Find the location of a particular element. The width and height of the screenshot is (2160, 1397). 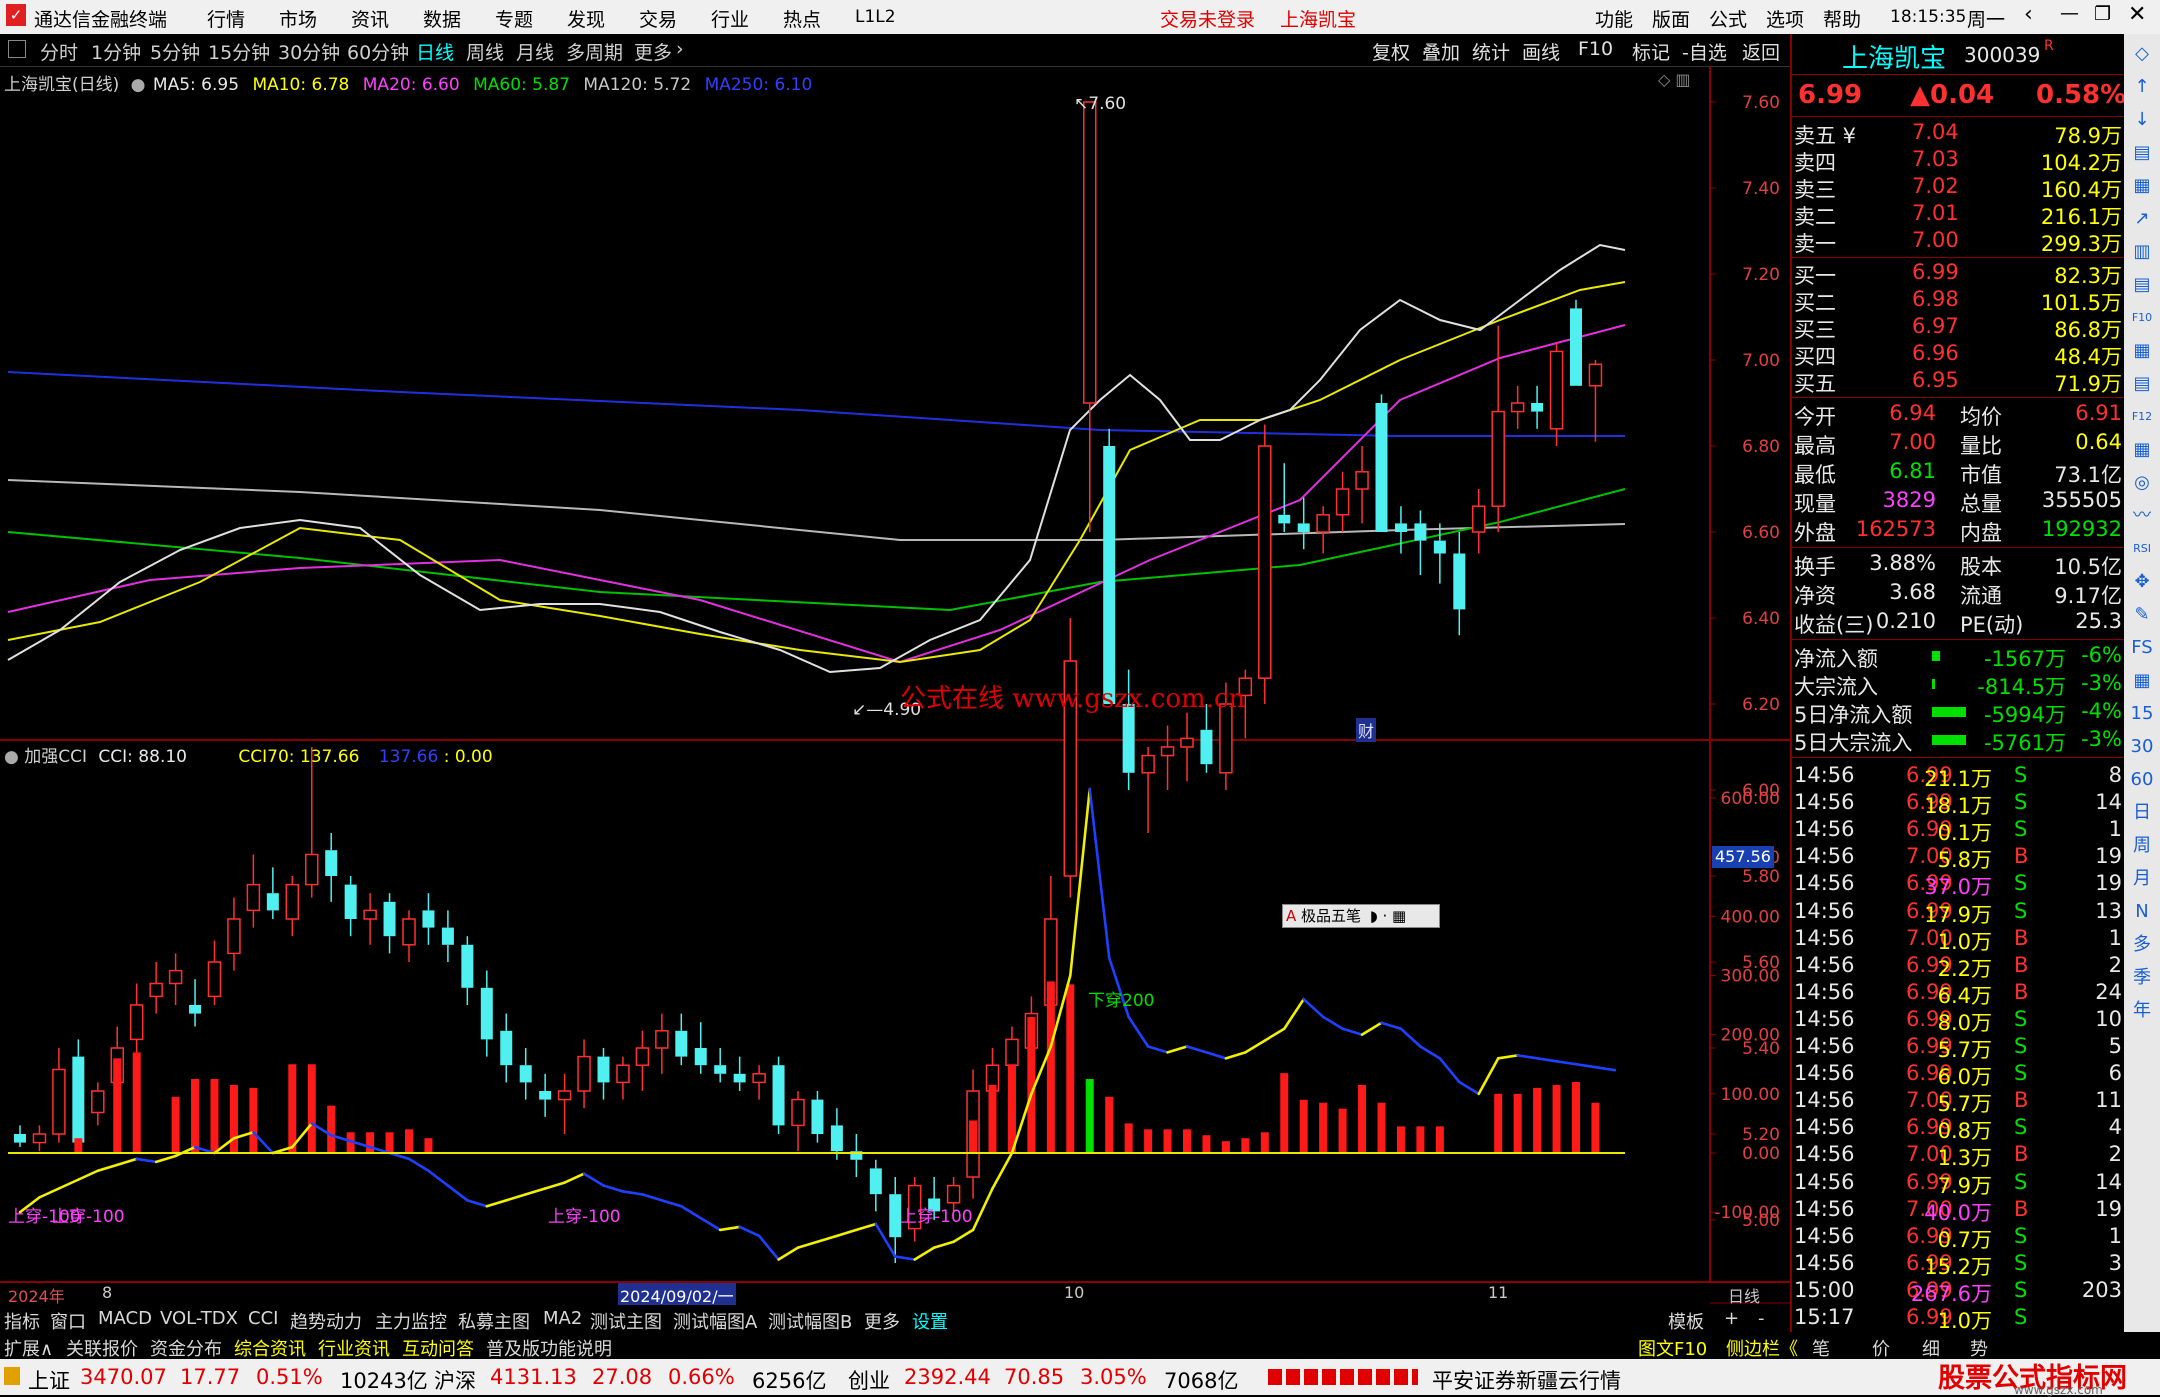

menu-shuju: 数据 is located at coordinates (442, 18).